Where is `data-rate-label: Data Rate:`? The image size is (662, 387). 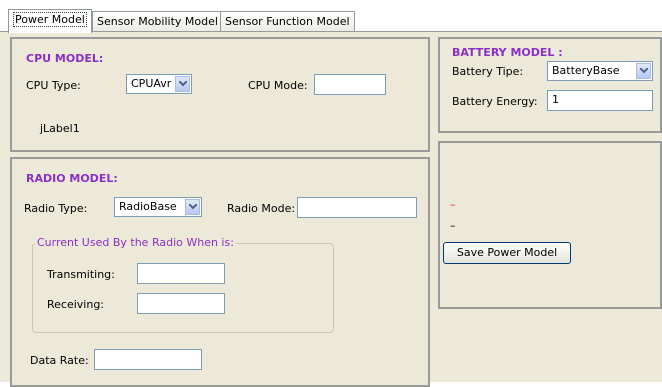 data-rate-label: Data Rate: is located at coordinates (59, 360).